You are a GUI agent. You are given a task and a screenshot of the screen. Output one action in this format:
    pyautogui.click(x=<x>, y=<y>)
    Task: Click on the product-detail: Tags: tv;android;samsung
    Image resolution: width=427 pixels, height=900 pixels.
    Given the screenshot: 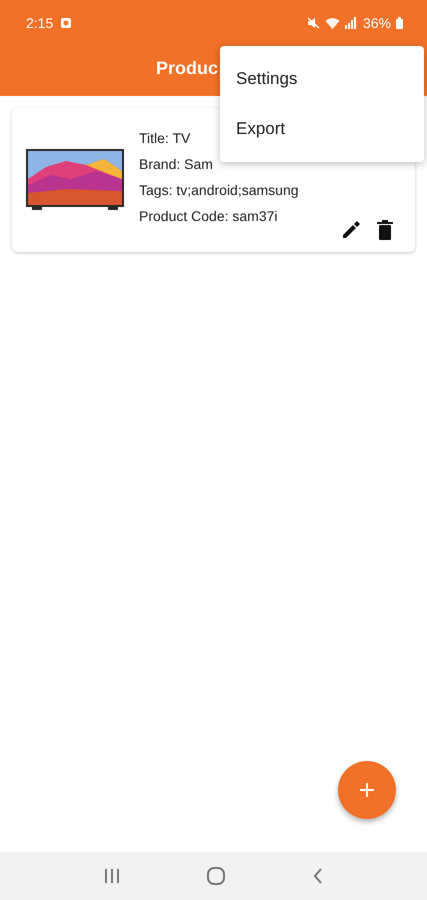 What is the action you would take?
    pyautogui.click(x=219, y=190)
    